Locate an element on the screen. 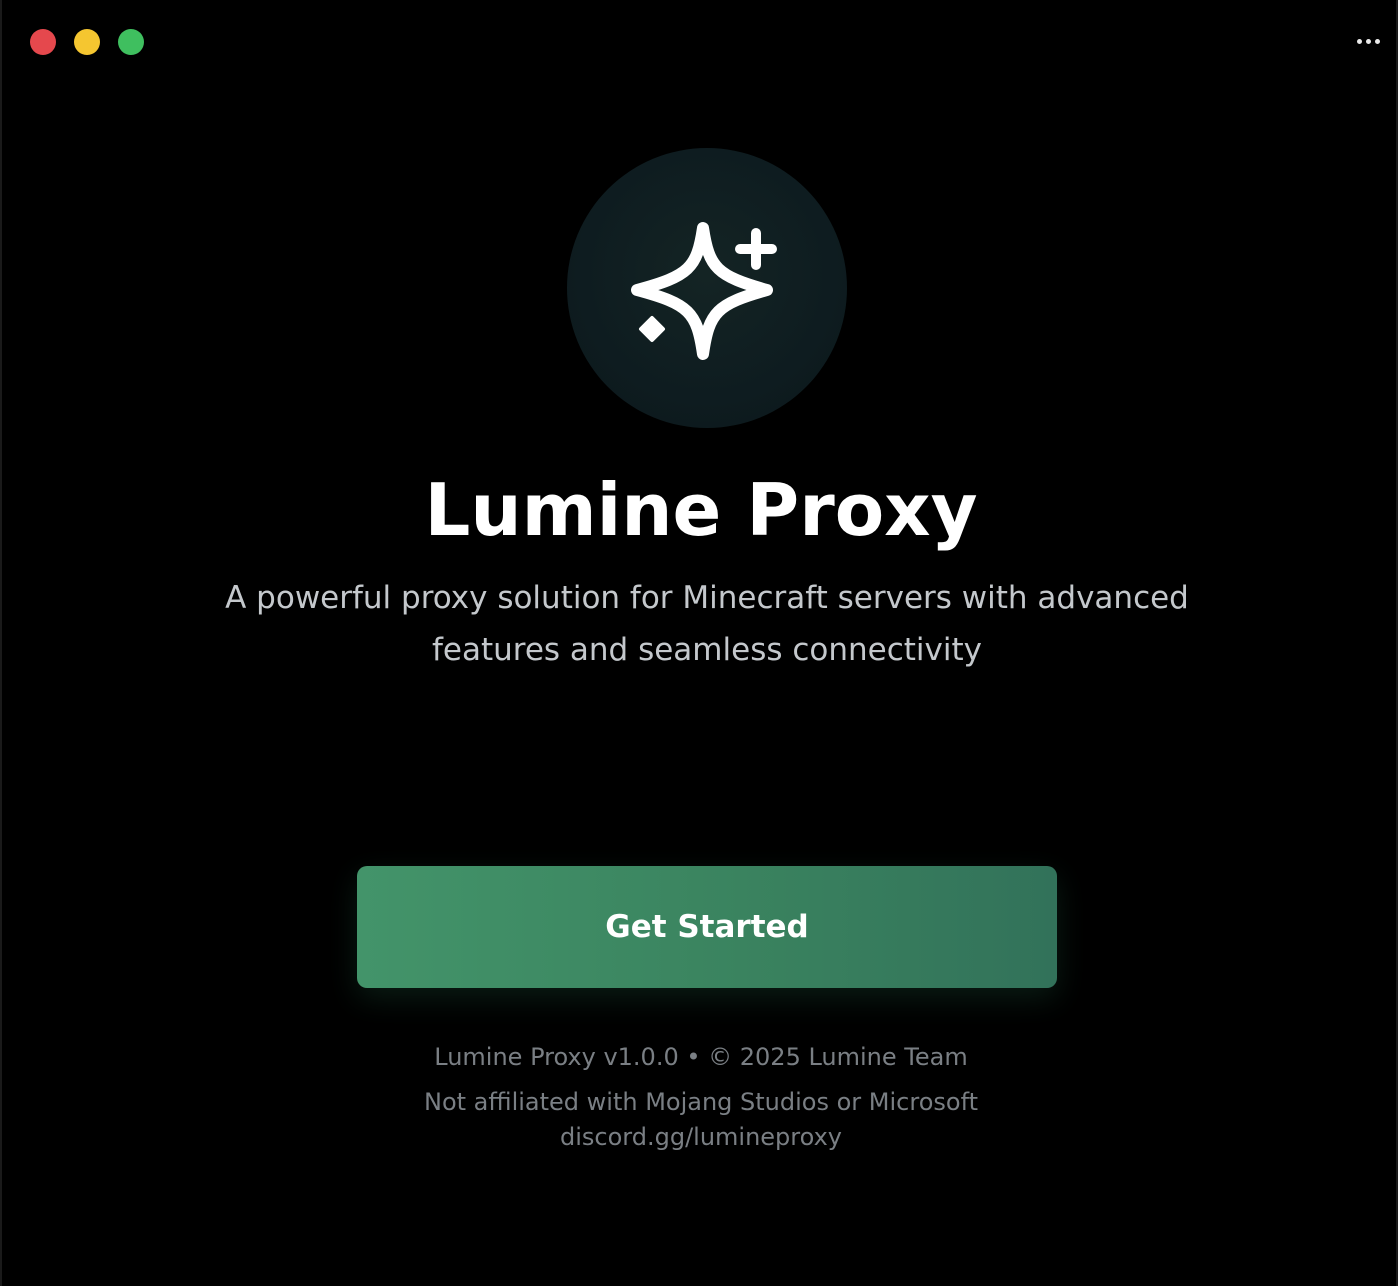  discord-link: discord.gg/lumineproxy is located at coordinates (700, 1137).